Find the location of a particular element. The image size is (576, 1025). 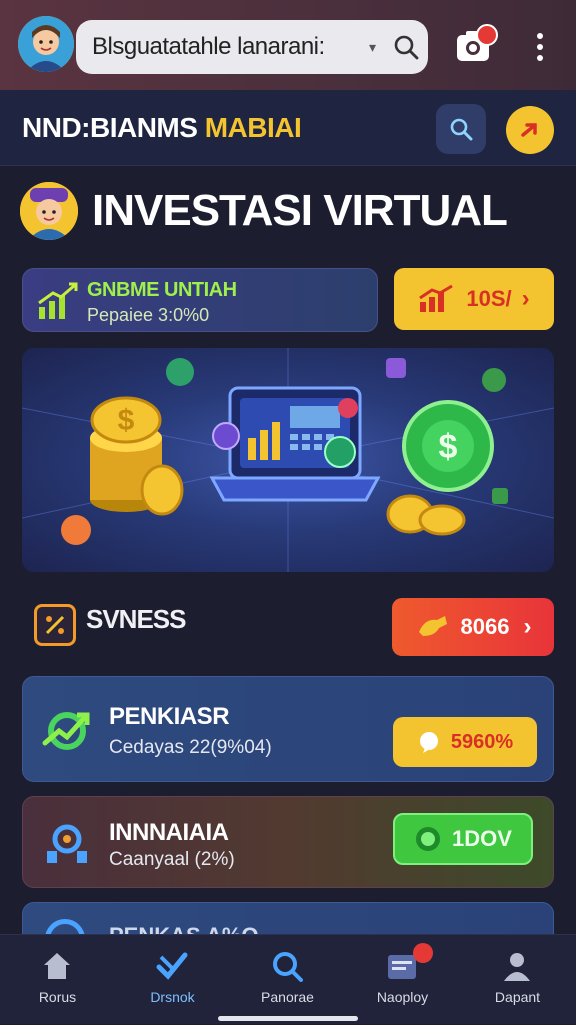

nav-item-search: Panorae is located at coordinates (287, 980).